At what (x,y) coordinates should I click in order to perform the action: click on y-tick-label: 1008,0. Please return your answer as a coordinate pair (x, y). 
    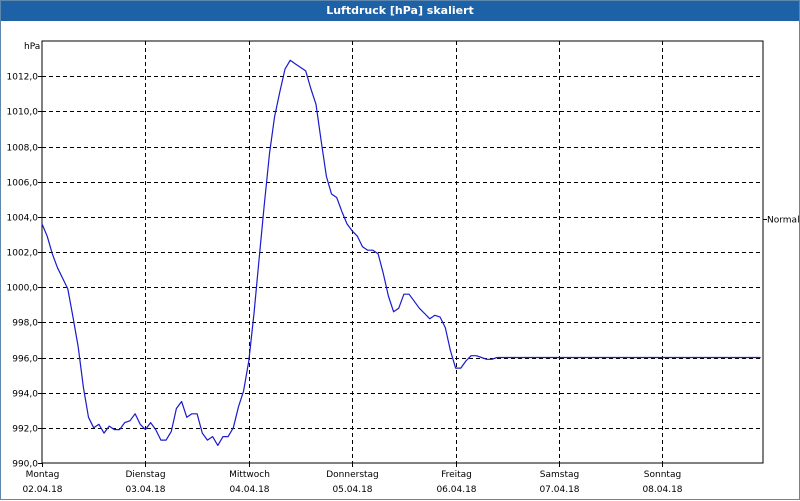
    Looking at the image, I should click on (23, 149).